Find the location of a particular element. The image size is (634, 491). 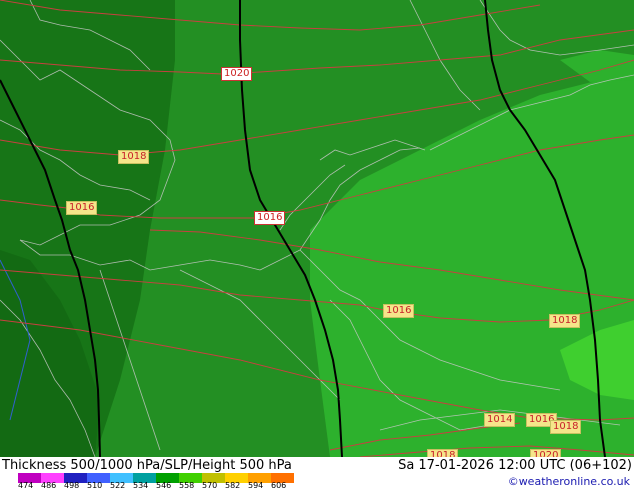

forecast-datetime: Sa 17-01-2026 12:00 UTC (06+102) is located at coordinates (515, 465).